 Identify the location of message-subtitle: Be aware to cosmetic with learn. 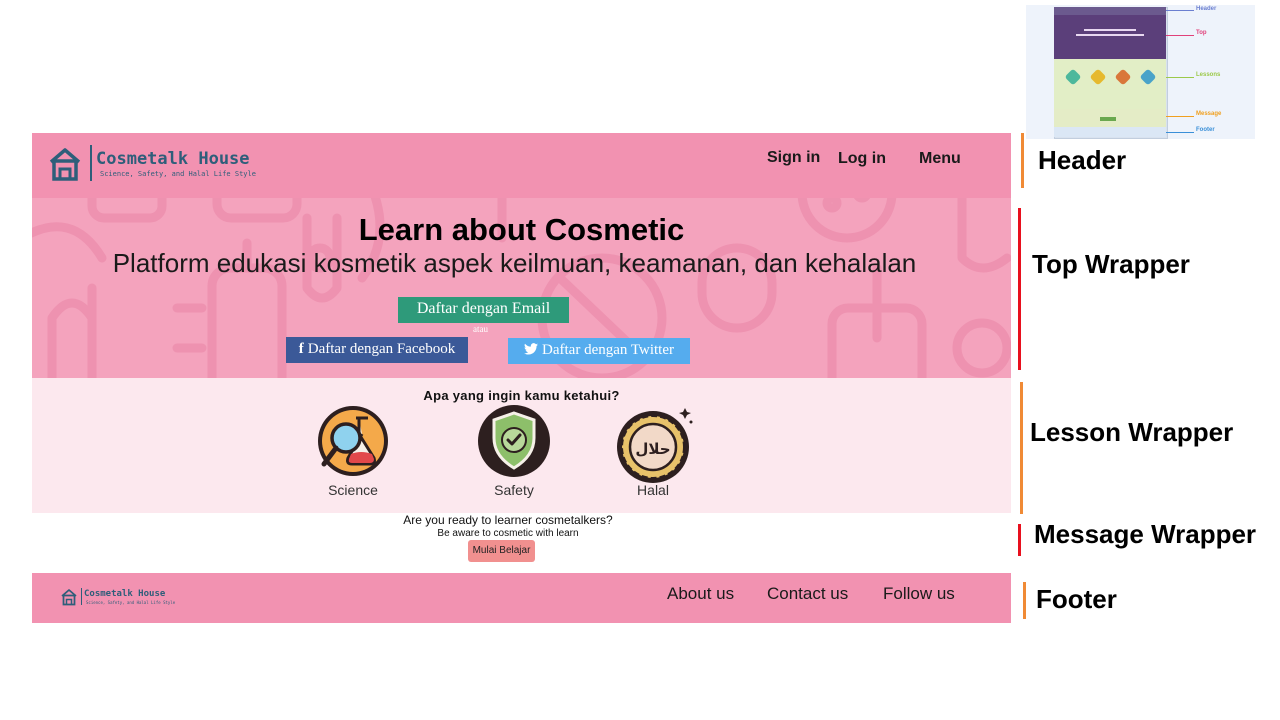
(508, 533).